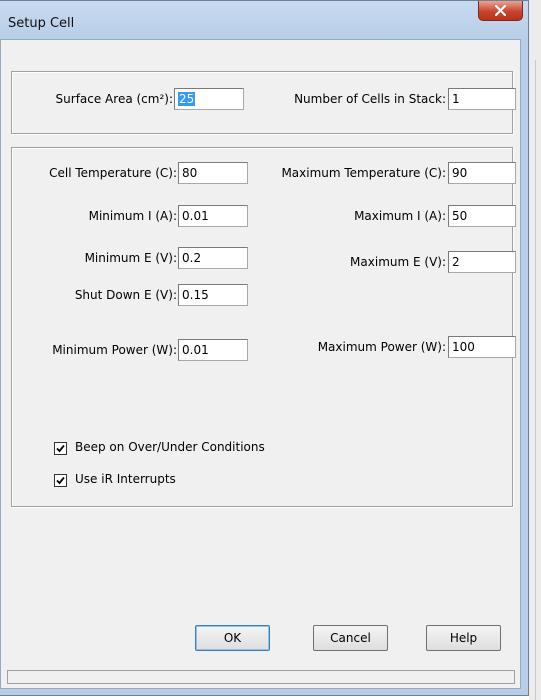 The height and width of the screenshot is (700, 541). What do you see at coordinates (482, 99) in the screenshot?
I see `cells-in-stack-field: 1` at bounding box center [482, 99].